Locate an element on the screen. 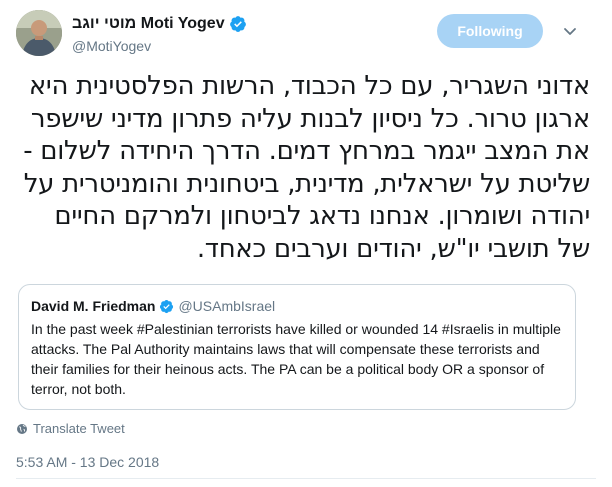  translate-tweet-link: Translate Tweet is located at coordinates (70, 428).